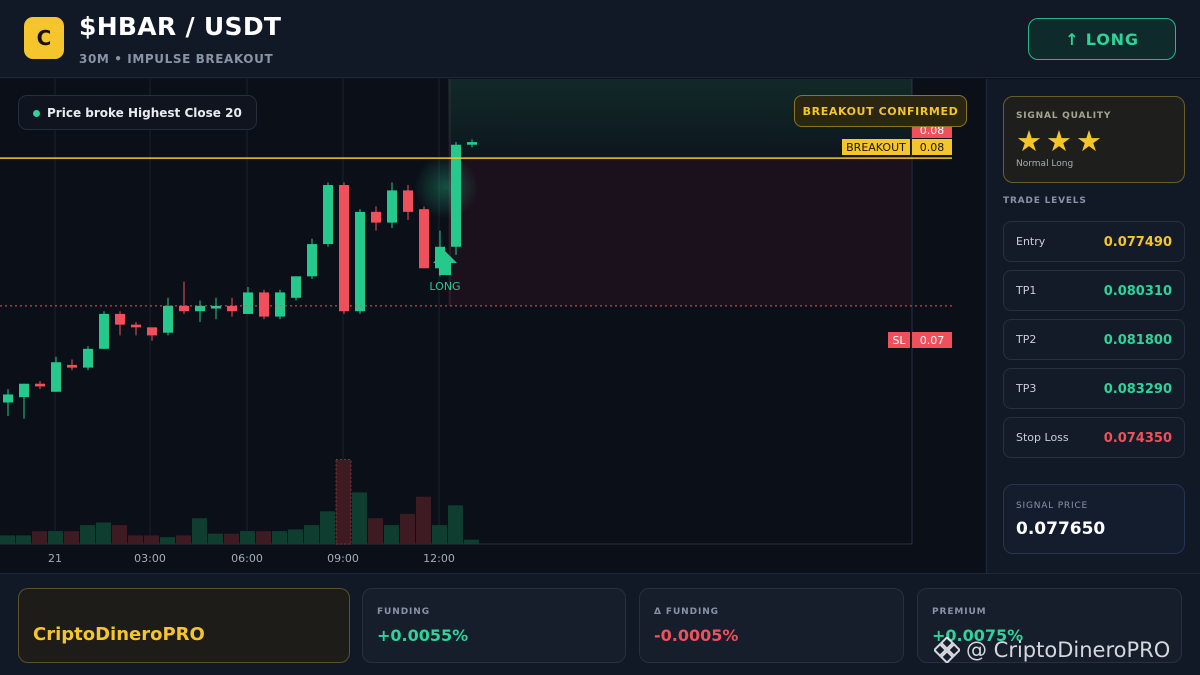 The image size is (1200, 675). I want to click on brand-card: CriptoDineroPRO, so click(184, 625).